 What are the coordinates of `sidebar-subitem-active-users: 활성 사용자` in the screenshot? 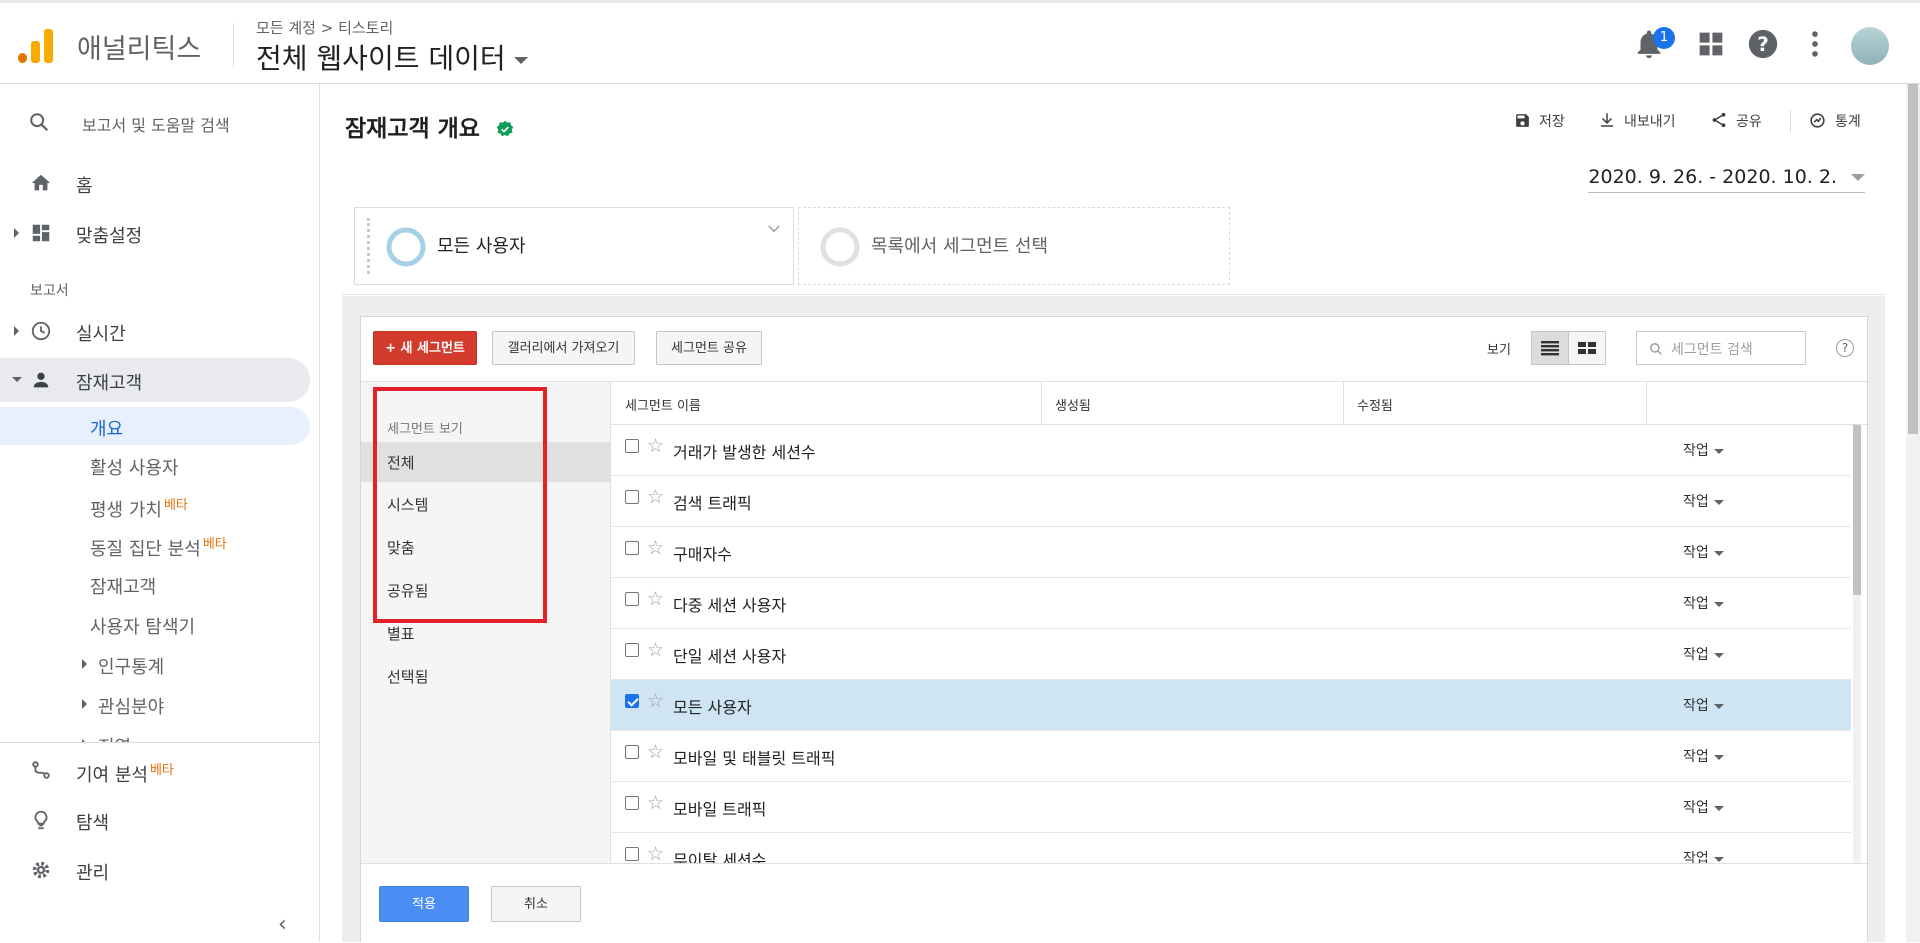 It's located at (155, 465).